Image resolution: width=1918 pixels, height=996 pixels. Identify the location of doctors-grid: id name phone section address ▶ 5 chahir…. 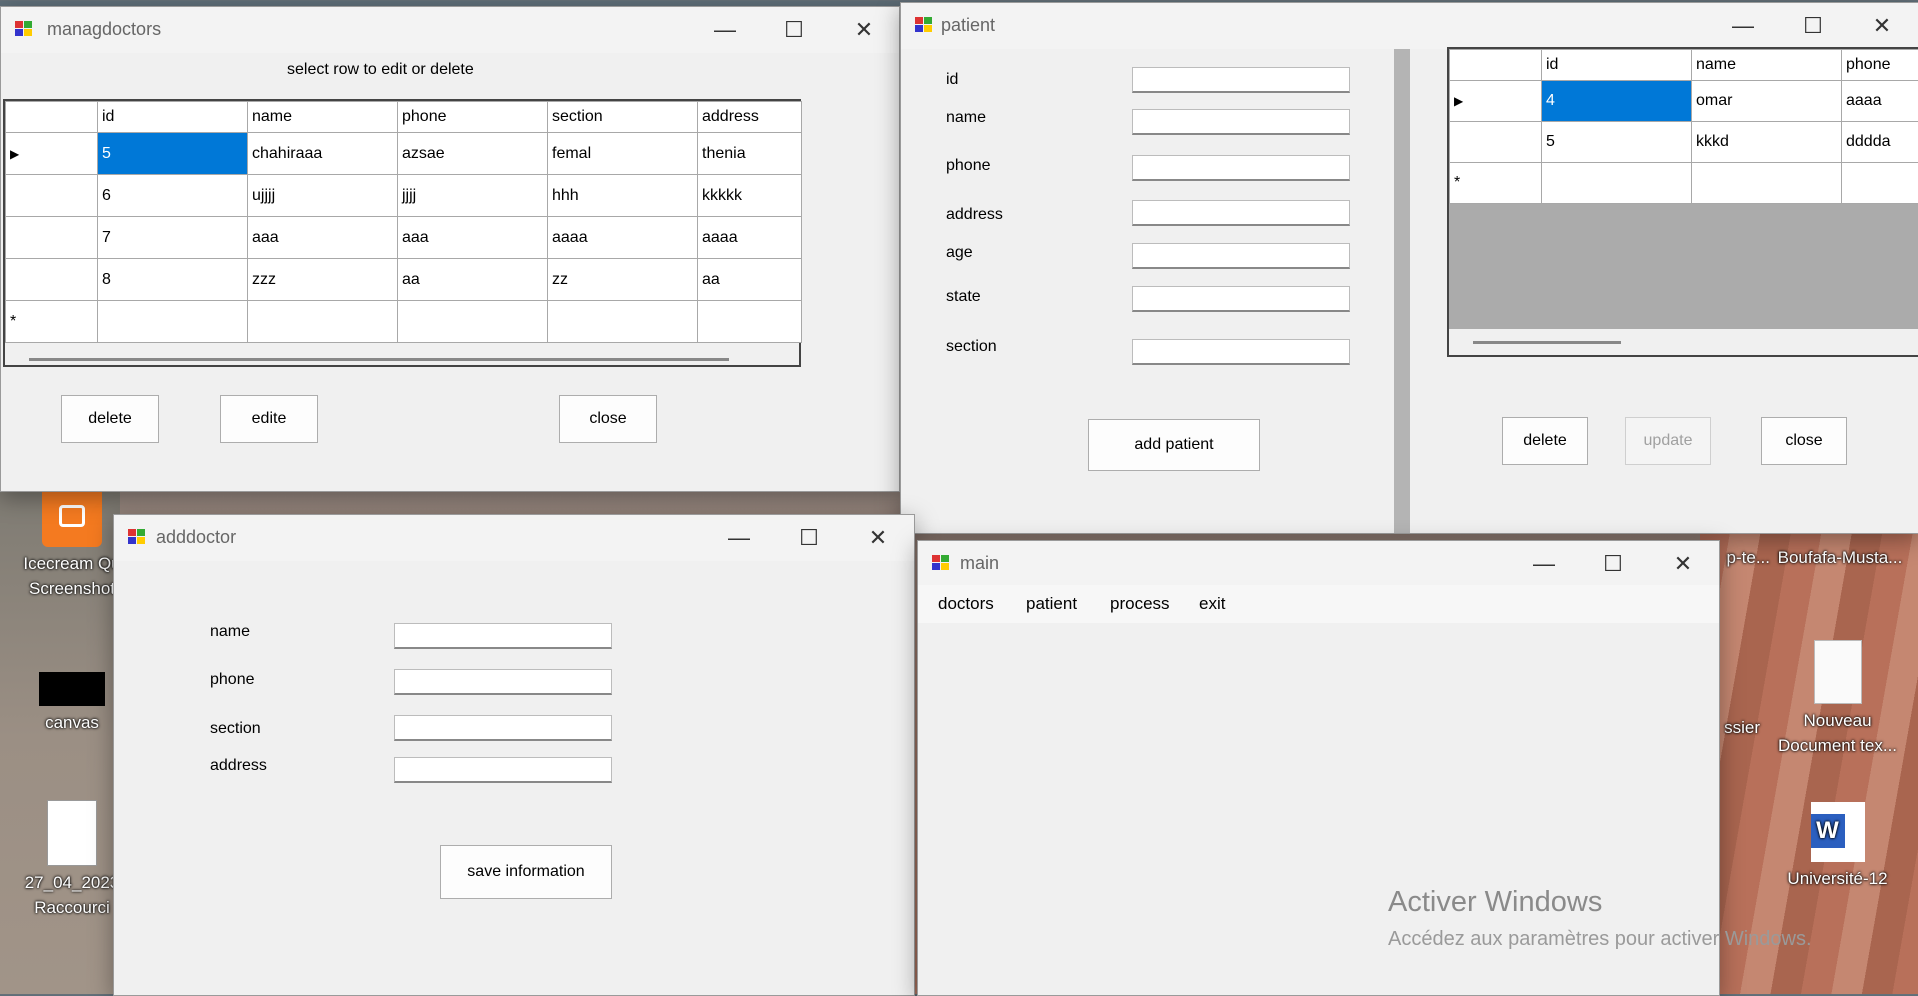
(402, 233).